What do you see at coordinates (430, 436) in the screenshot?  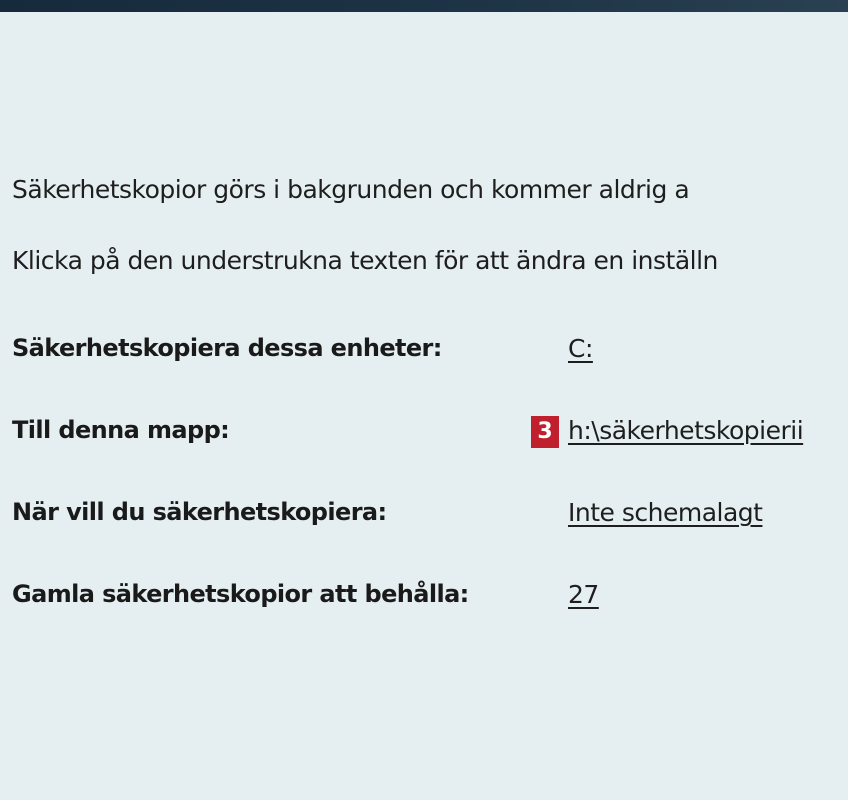 I see `setting-row-folder: Till denna mapp: 3 h:\säkerhetskopierii` at bounding box center [430, 436].